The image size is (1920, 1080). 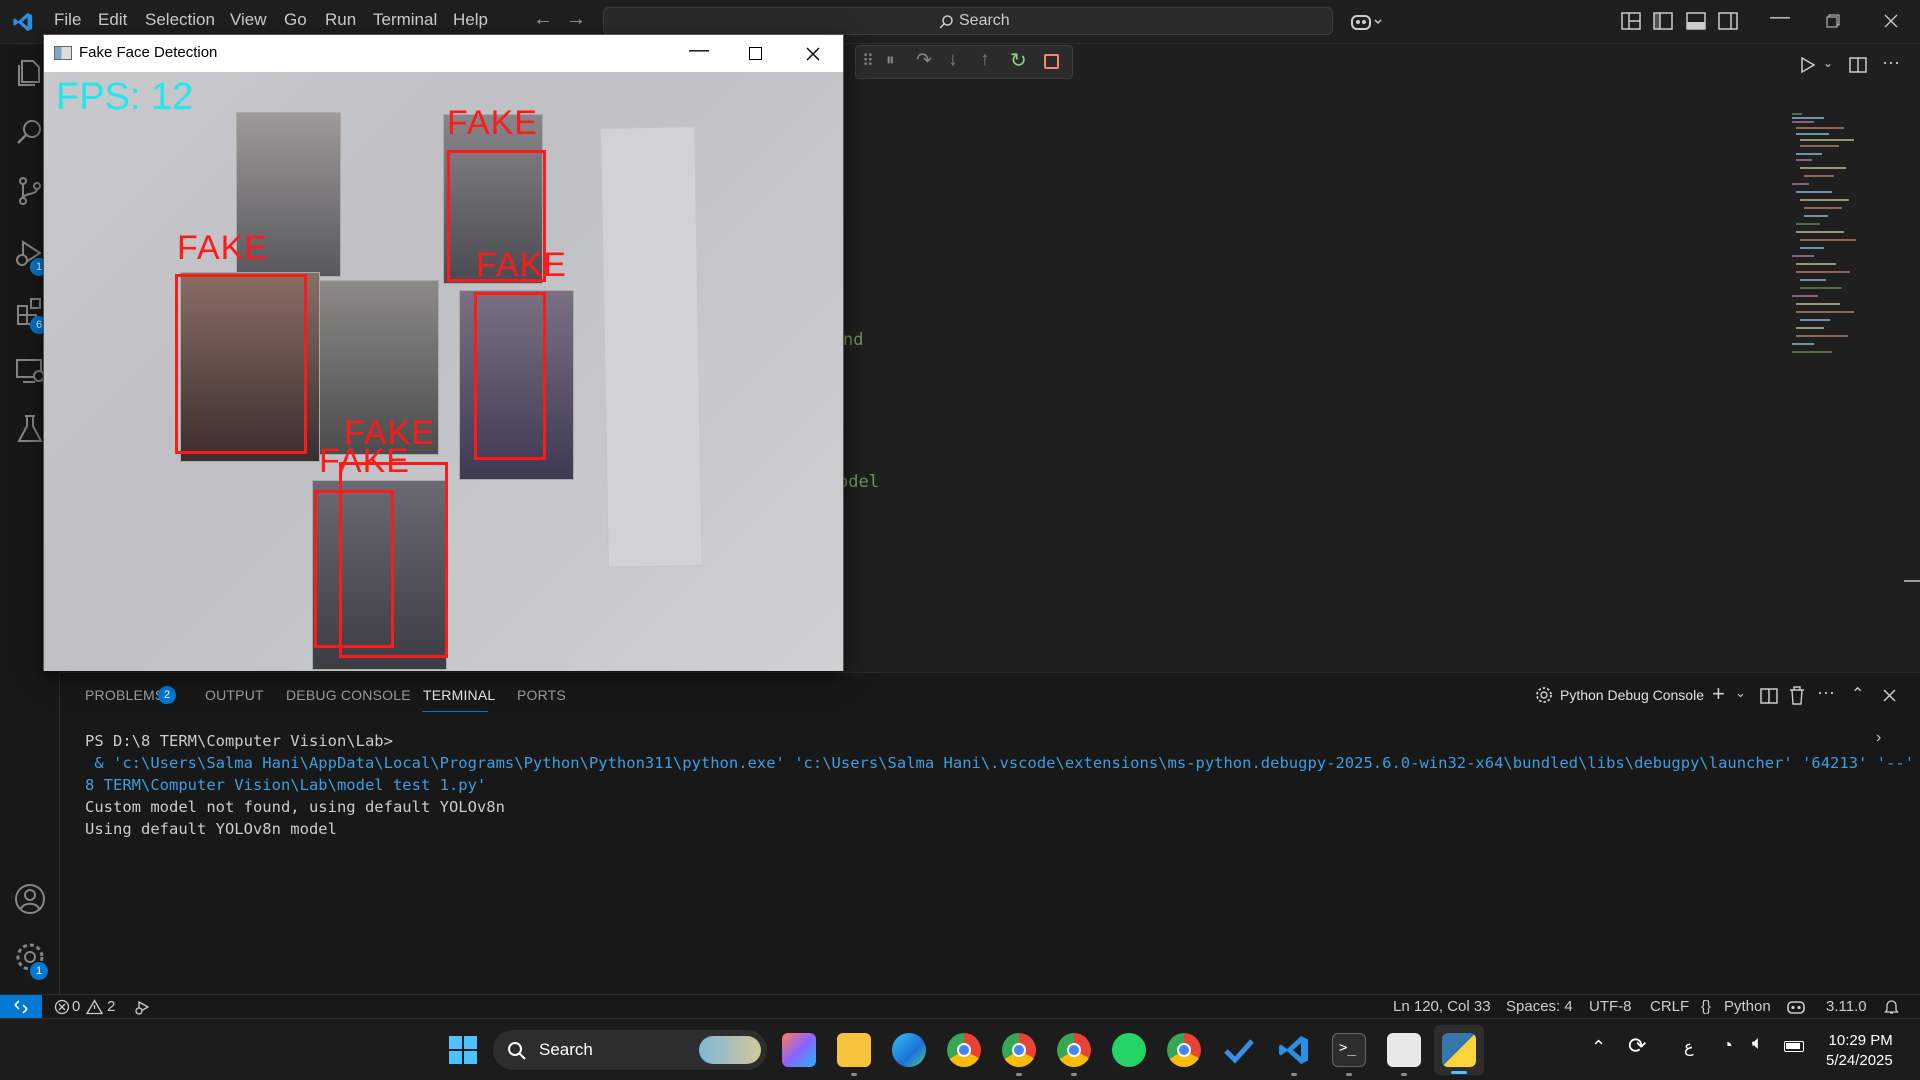 I want to click on indentation: Spaces: 4, so click(x=1539, y=1006).